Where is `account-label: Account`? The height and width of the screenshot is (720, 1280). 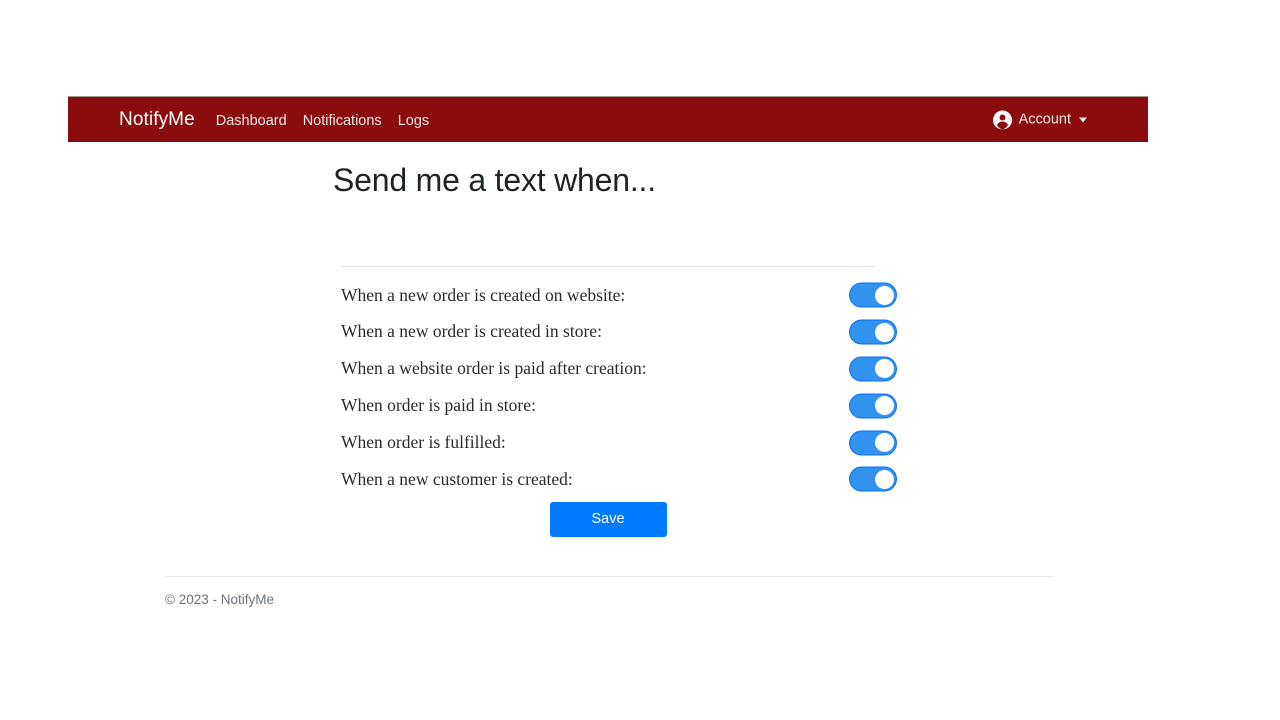
account-label: Account is located at coordinates (1044, 119).